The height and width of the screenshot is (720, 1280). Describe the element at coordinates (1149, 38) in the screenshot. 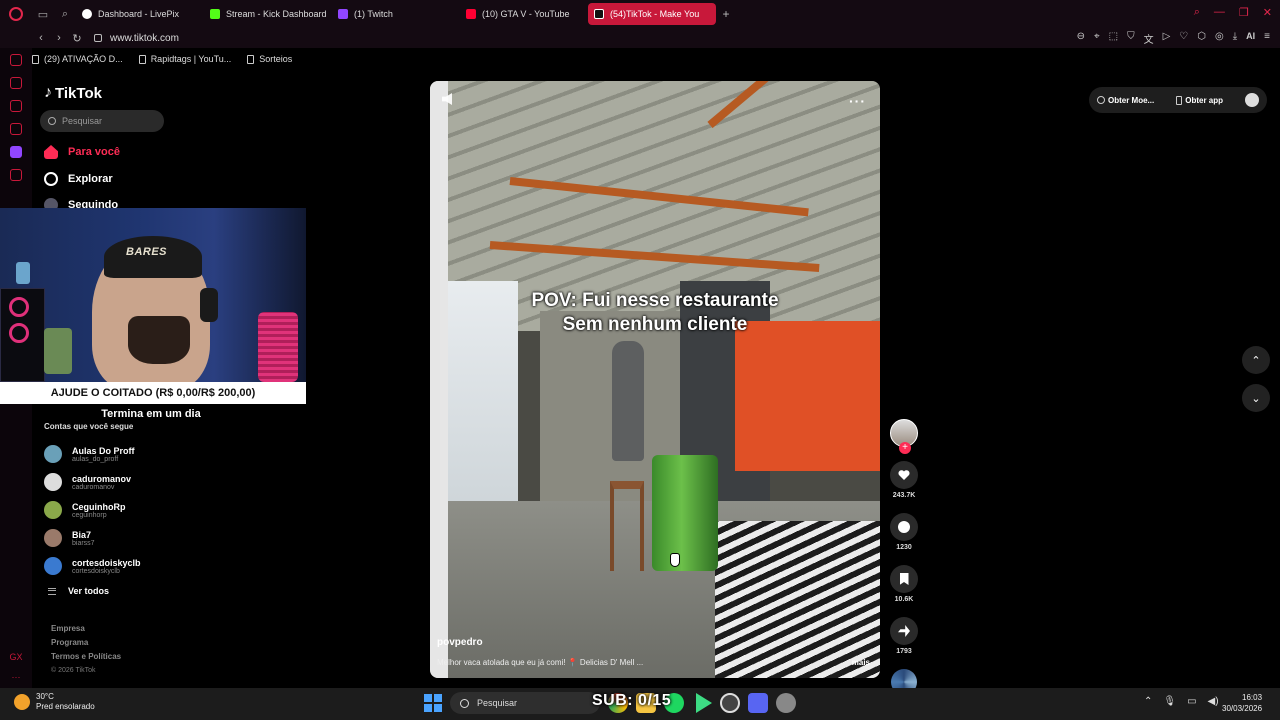

I see `translate-icon: 文` at that location.